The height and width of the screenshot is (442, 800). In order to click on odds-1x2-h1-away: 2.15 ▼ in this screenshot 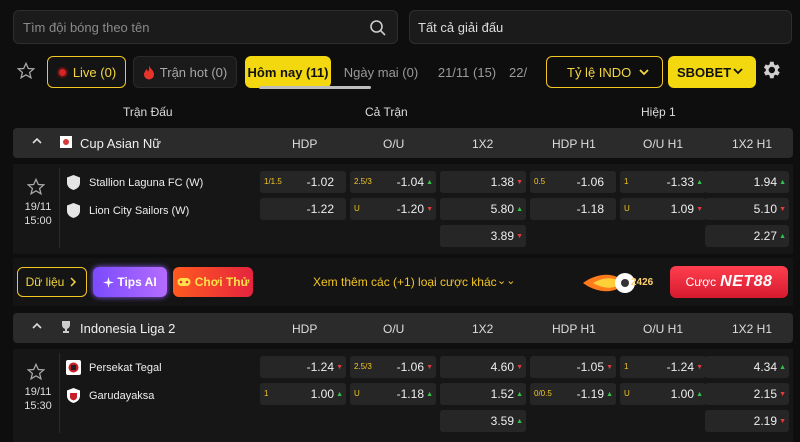, I will do `click(747, 394)`.